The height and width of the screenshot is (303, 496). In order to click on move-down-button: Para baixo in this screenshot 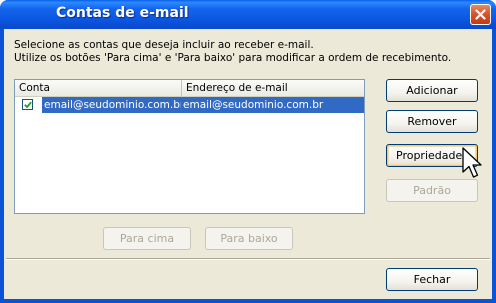, I will do `click(249, 238)`.